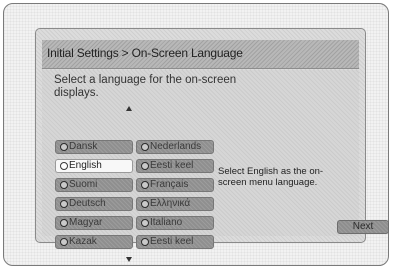  I want to click on next-button: Next, so click(363, 227).